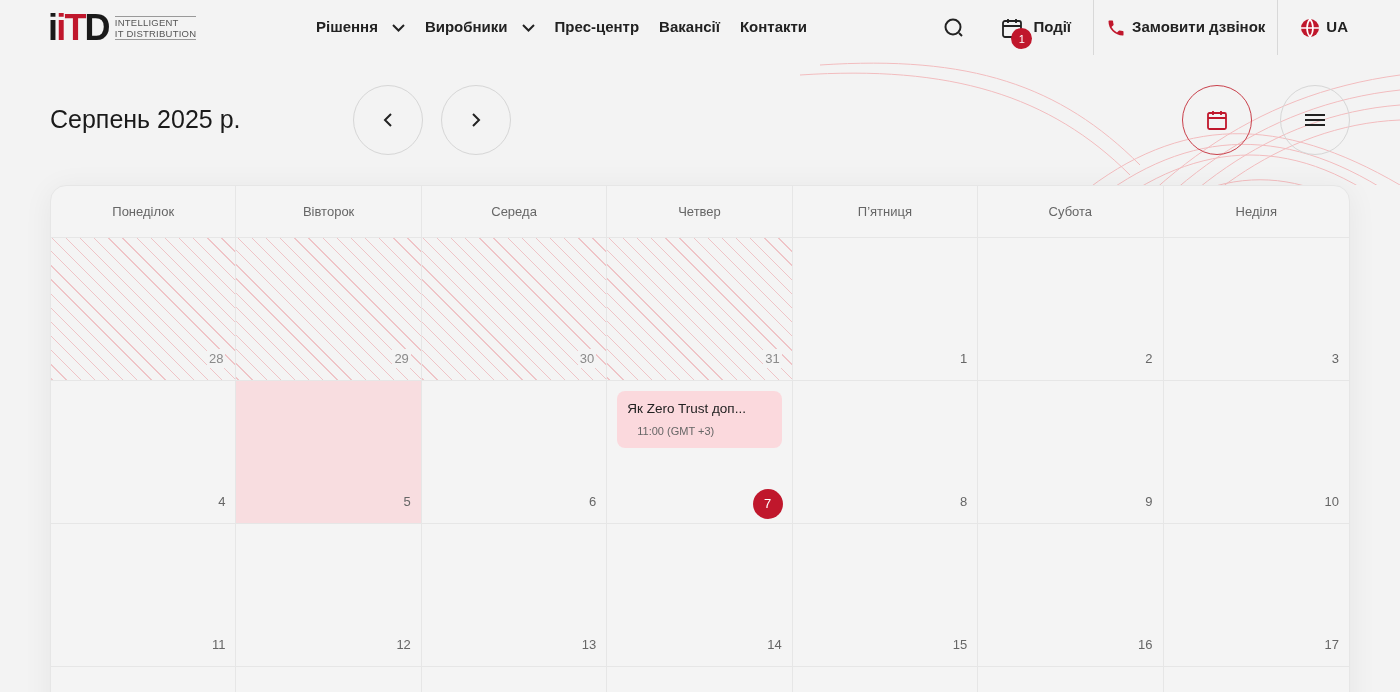 Image resolution: width=1400 pixels, height=692 pixels. I want to click on nav-link: Виробники, so click(479, 27).